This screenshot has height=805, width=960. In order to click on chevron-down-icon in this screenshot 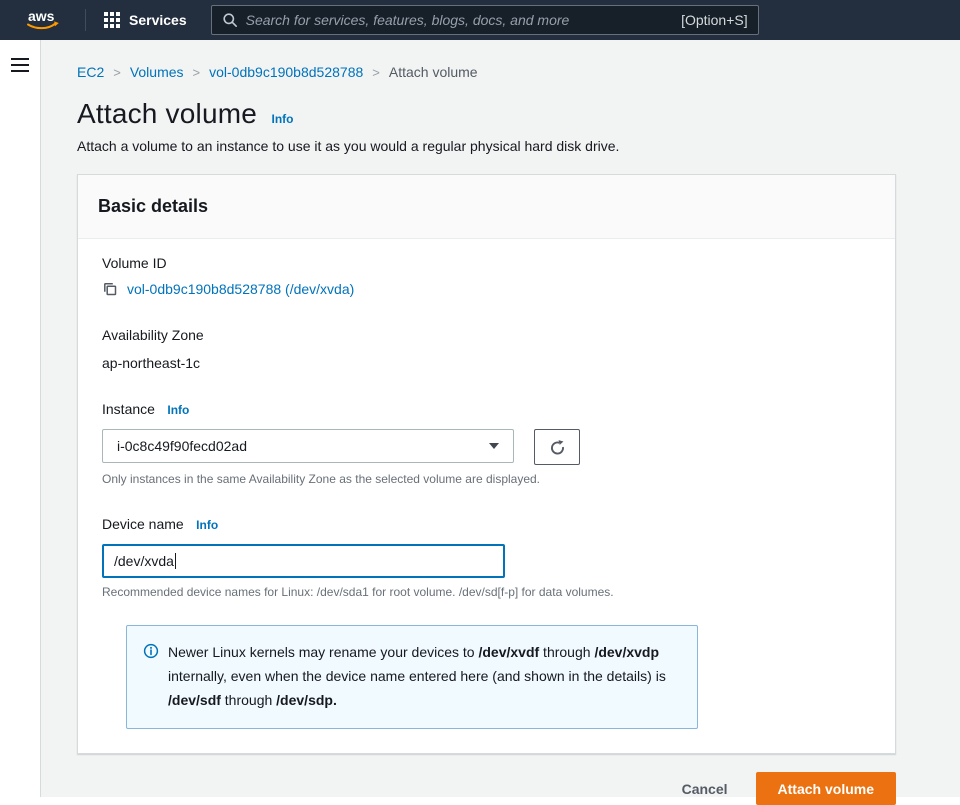, I will do `click(494, 446)`.